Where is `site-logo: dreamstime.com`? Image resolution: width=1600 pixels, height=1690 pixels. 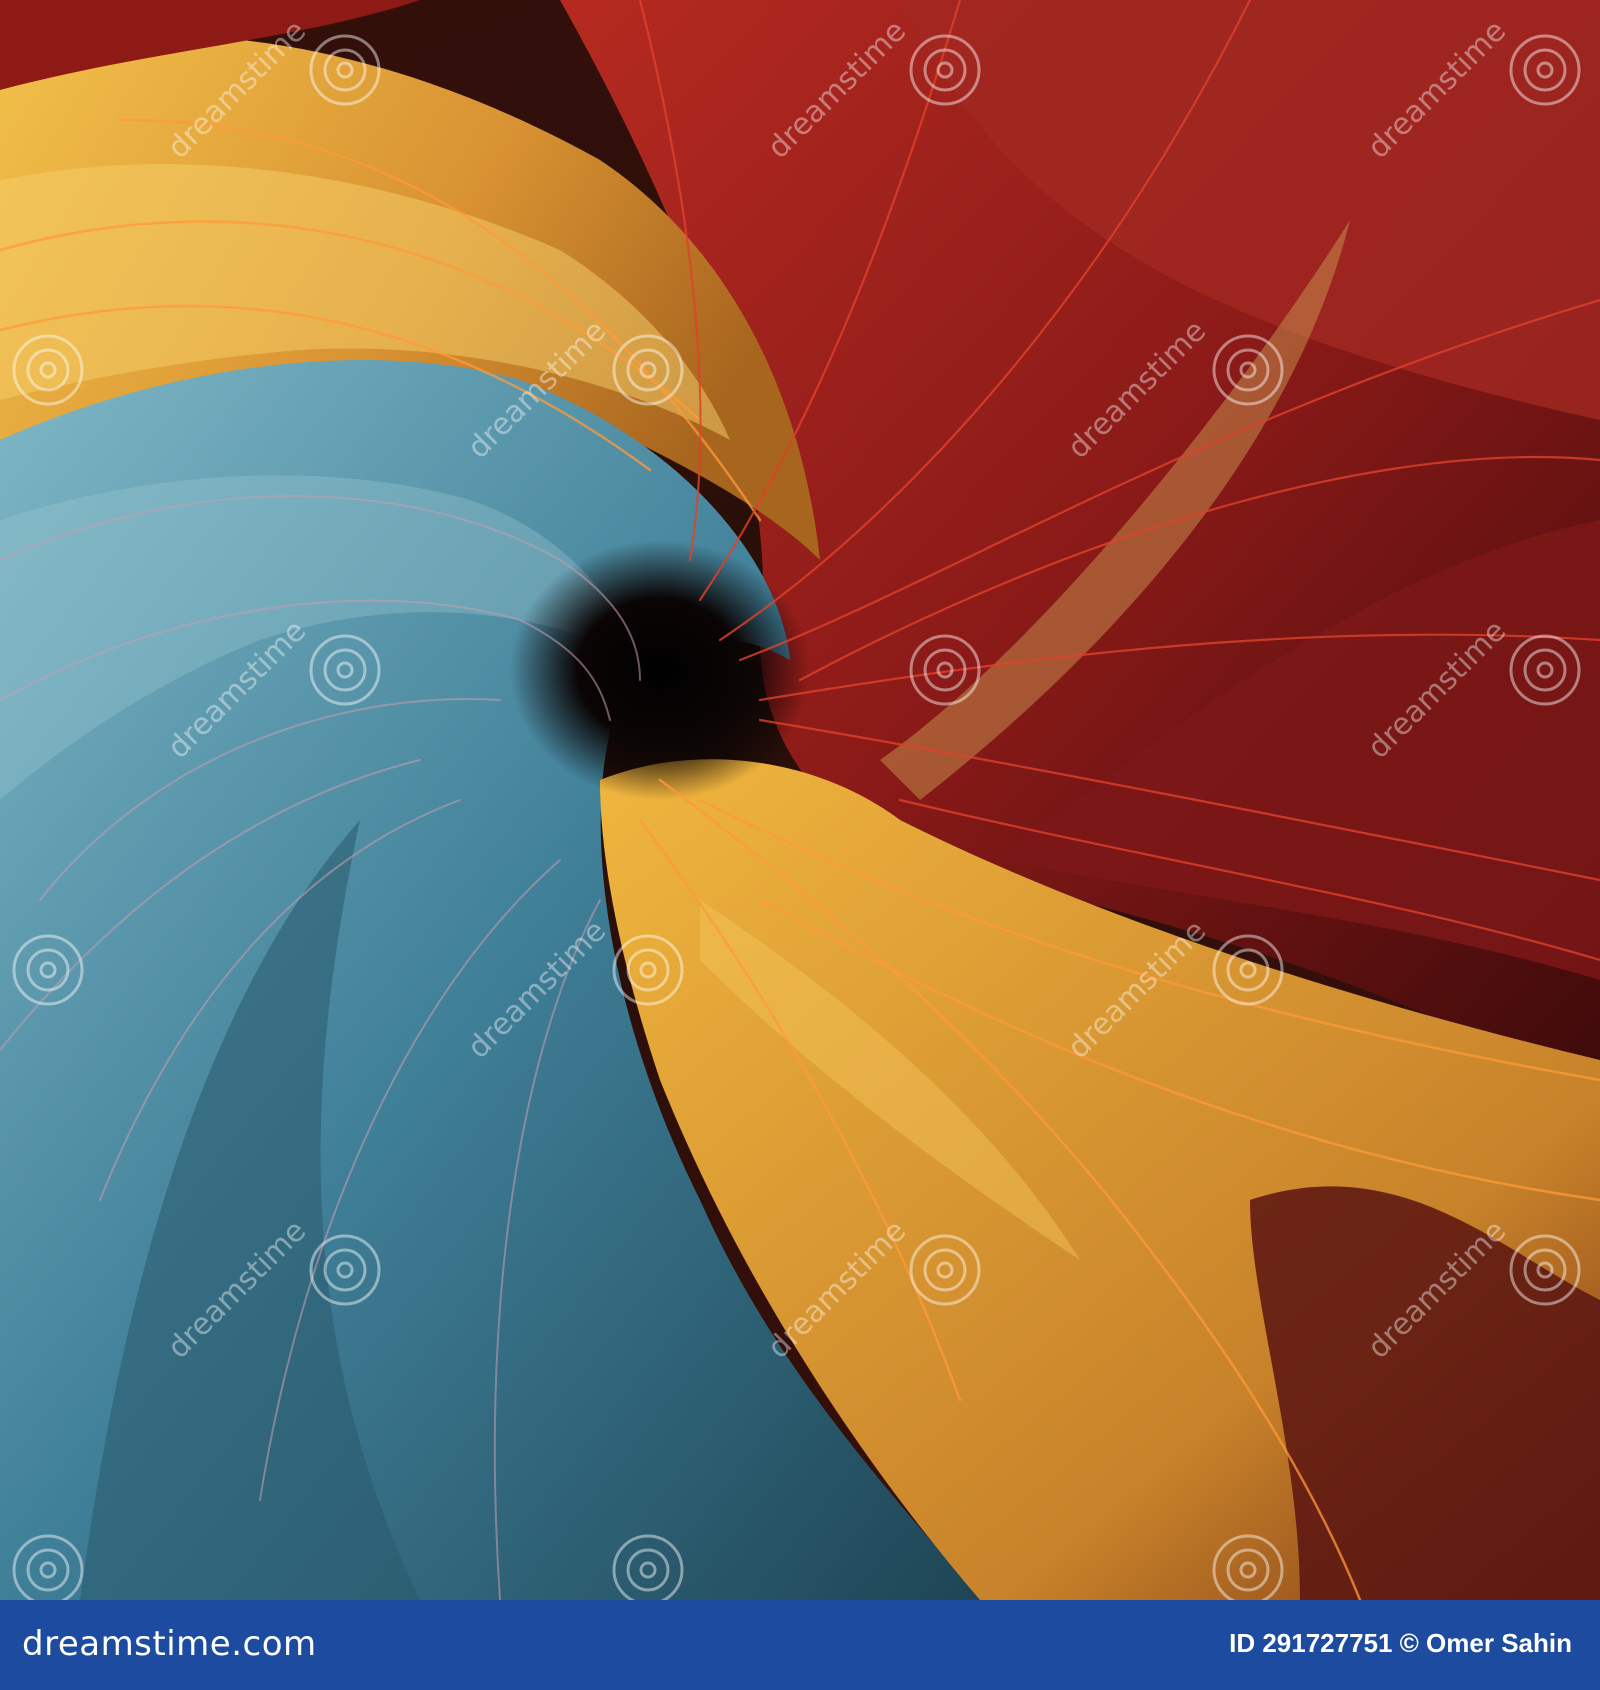 site-logo: dreamstime.com is located at coordinates (169, 1644).